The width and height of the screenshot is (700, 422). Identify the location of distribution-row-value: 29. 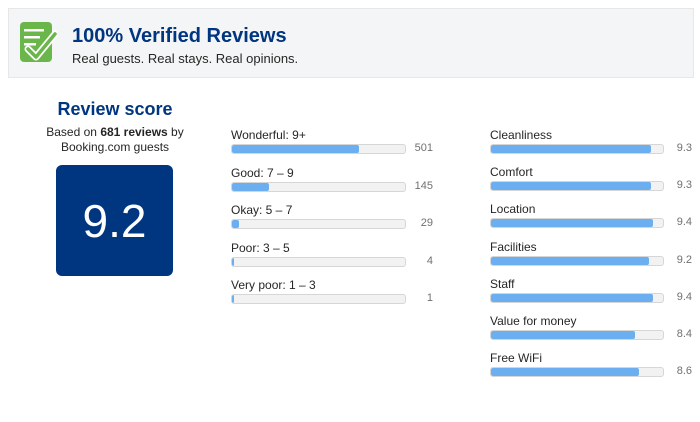
(426, 223).